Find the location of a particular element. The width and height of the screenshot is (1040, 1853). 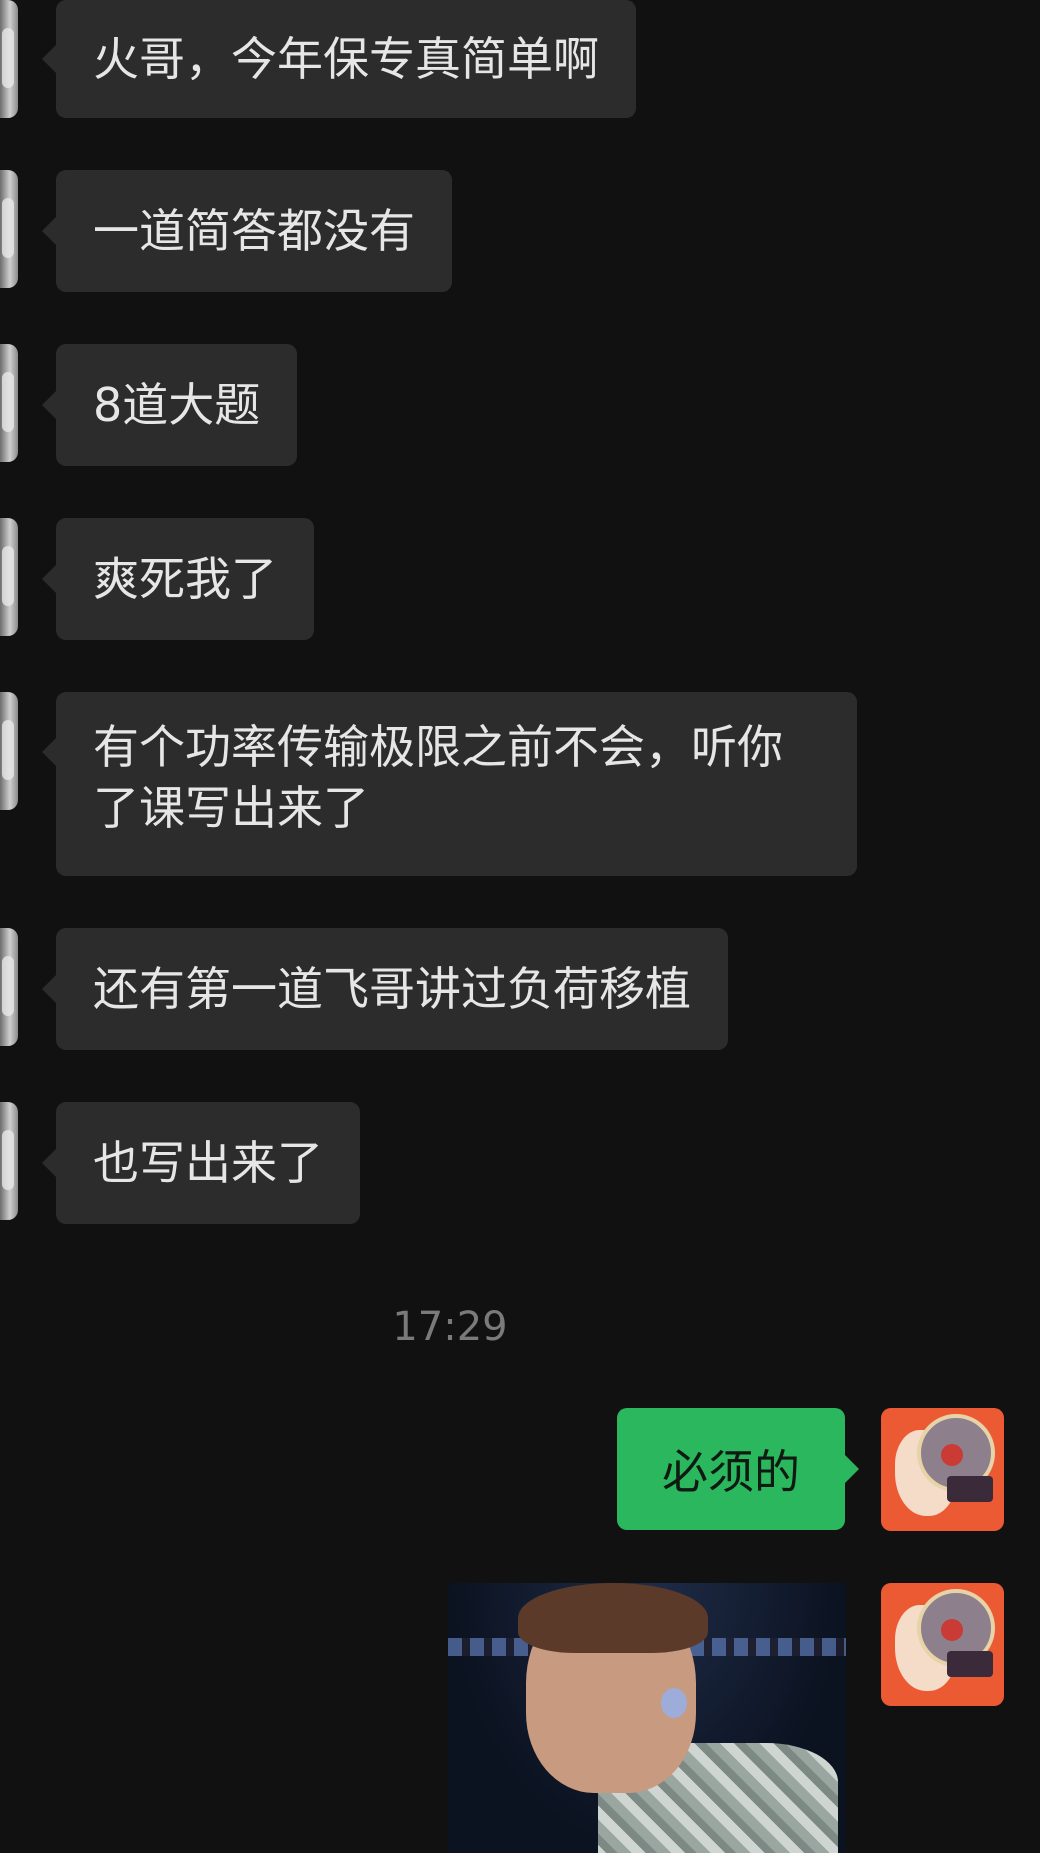

incoming-message-bubble: 火哥，今年保专真简单啊 is located at coordinates (339, 59).